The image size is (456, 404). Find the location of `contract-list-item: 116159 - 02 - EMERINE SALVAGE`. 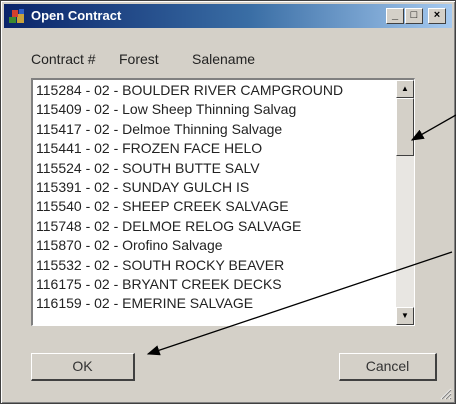

contract-list-item: 116159 - 02 - EMERINE SALVAGE is located at coordinates (215, 303).